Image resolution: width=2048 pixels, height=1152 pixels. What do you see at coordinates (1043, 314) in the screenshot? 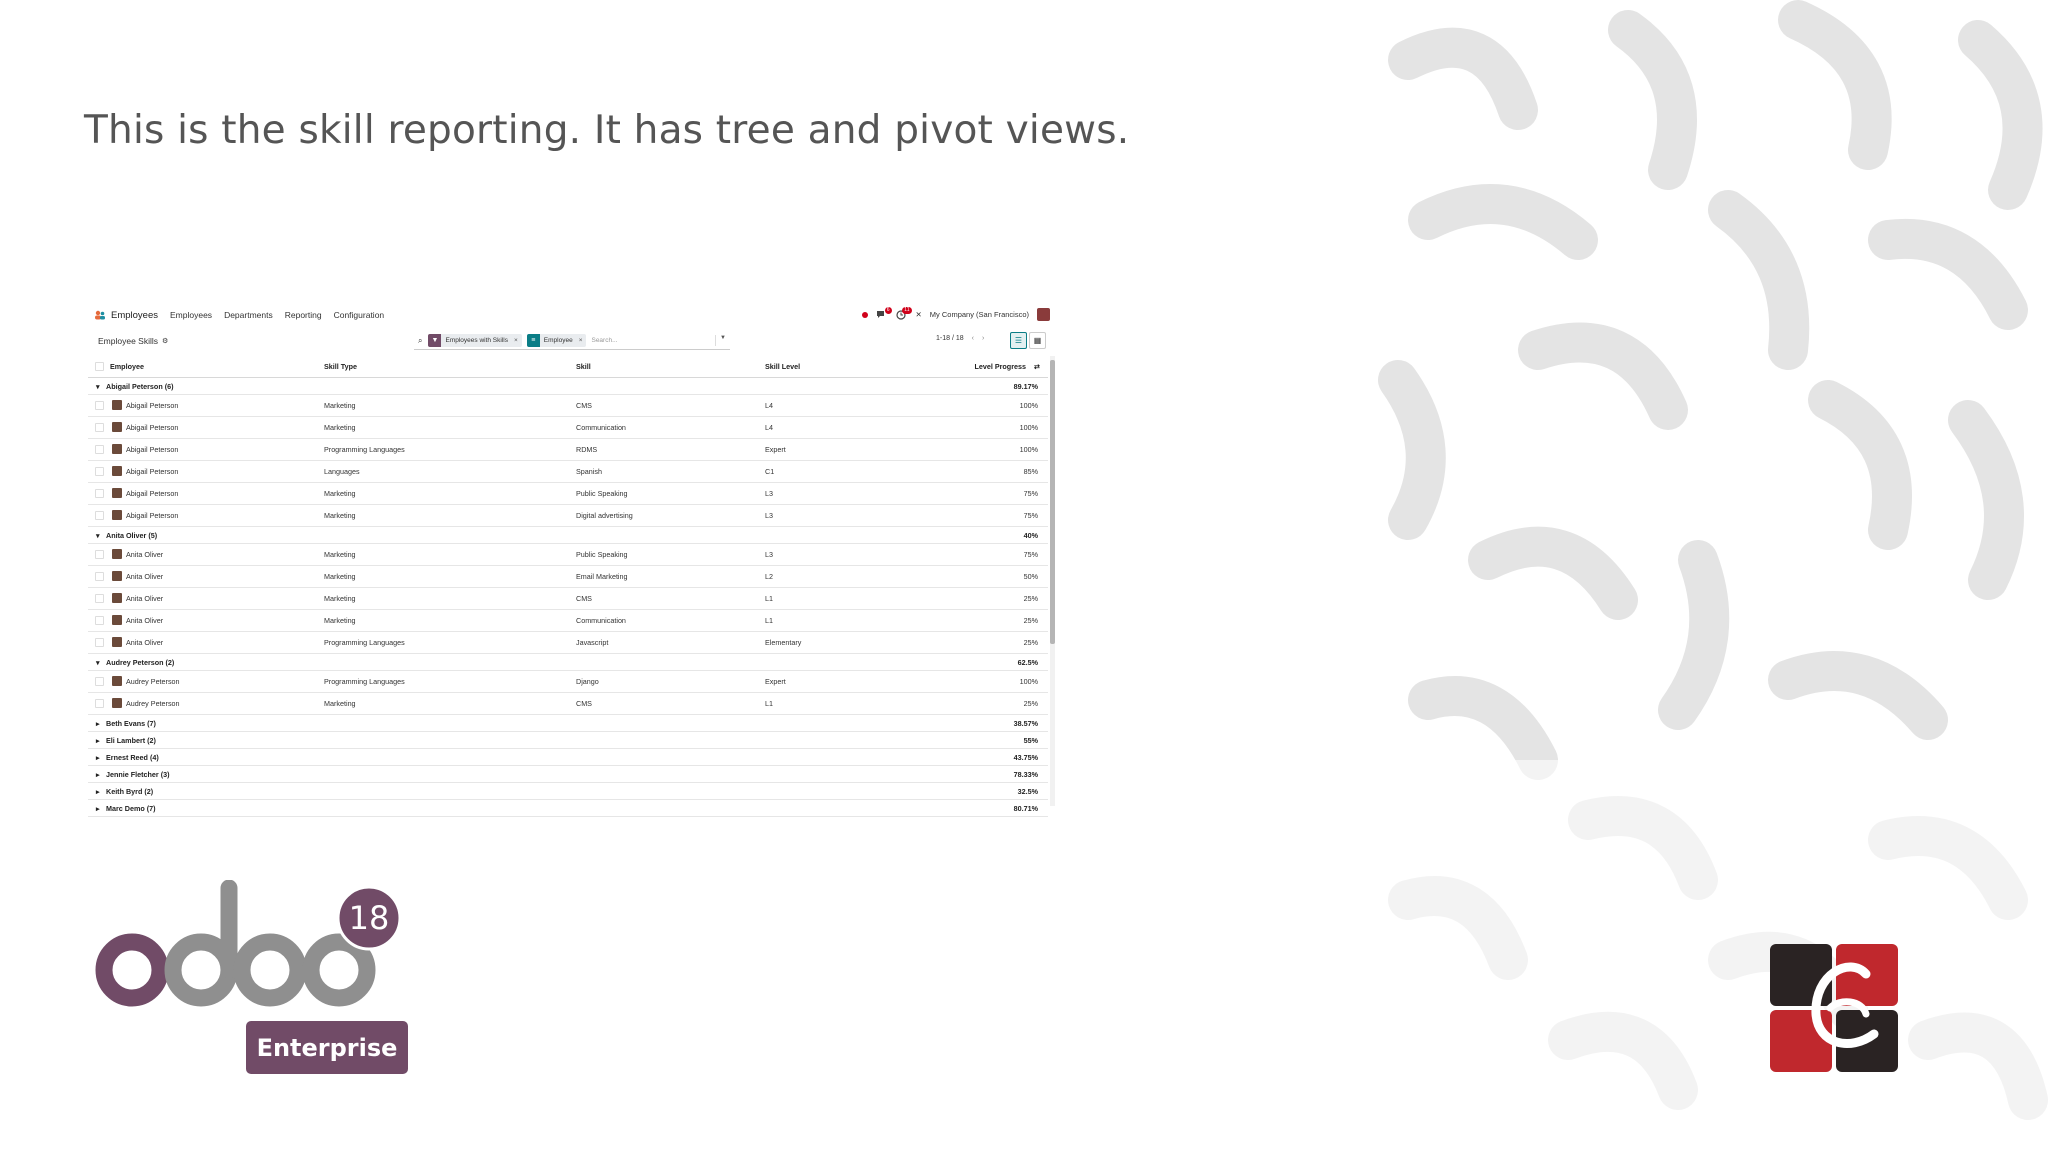
I see `user-avatar` at bounding box center [1043, 314].